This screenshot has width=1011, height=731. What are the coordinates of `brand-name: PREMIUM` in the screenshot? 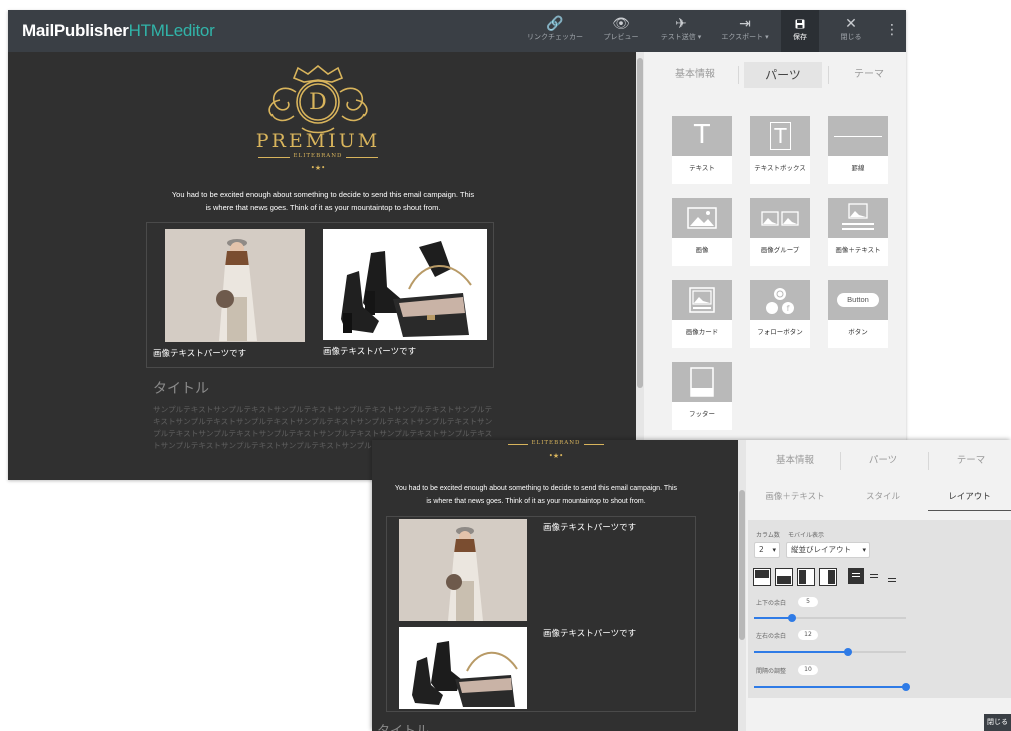 It's located at (318, 141).